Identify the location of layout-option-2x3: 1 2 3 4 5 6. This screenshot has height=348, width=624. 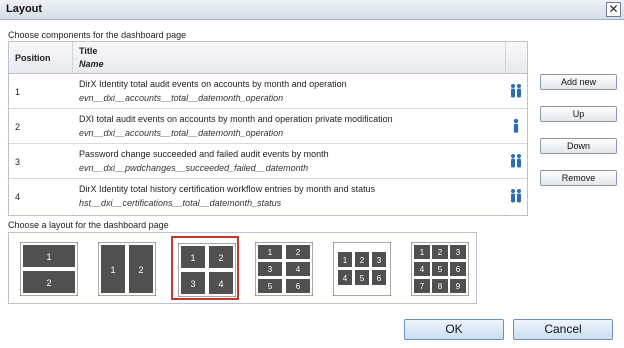
(361, 268).